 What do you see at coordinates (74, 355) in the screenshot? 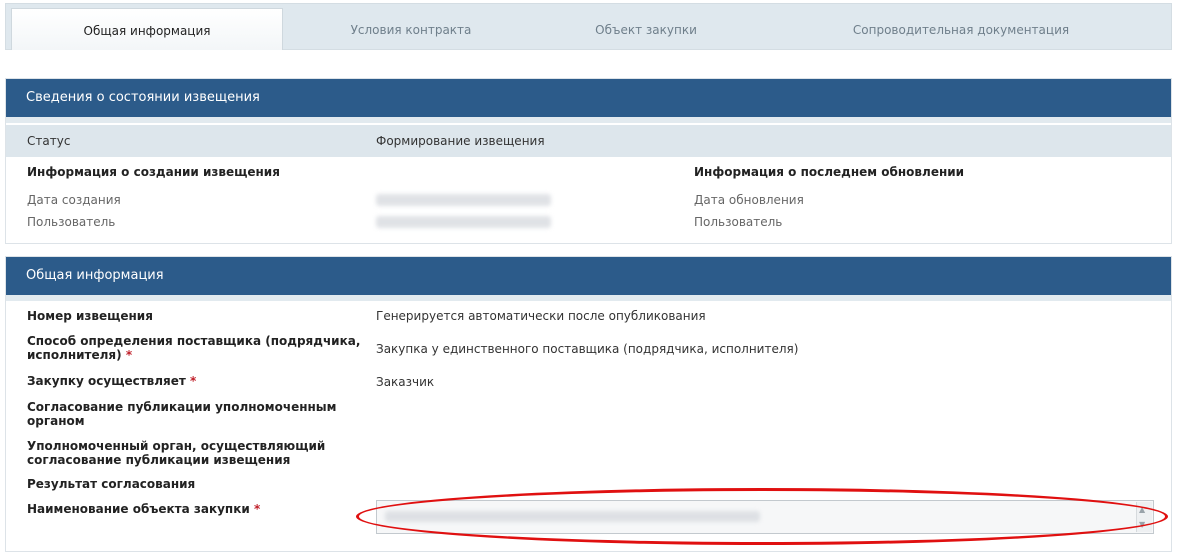
I see `supplier-method-label-text: исполнителя)` at bounding box center [74, 355].